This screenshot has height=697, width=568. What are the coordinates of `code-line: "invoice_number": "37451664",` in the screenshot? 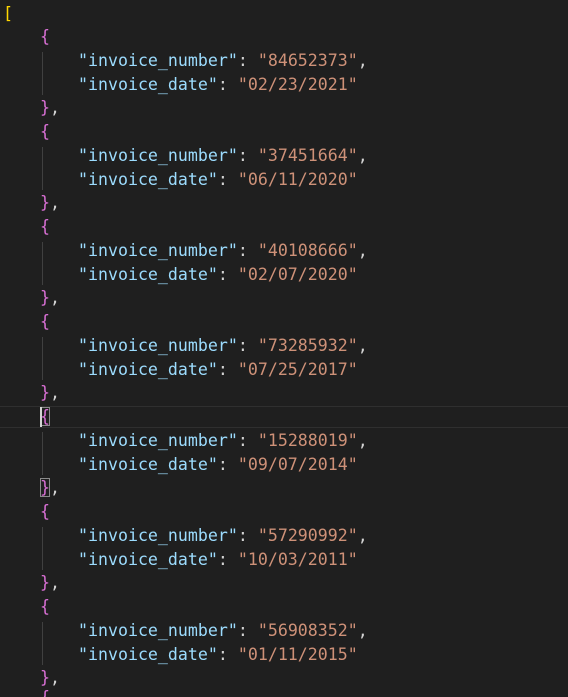 It's located at (284, 156).